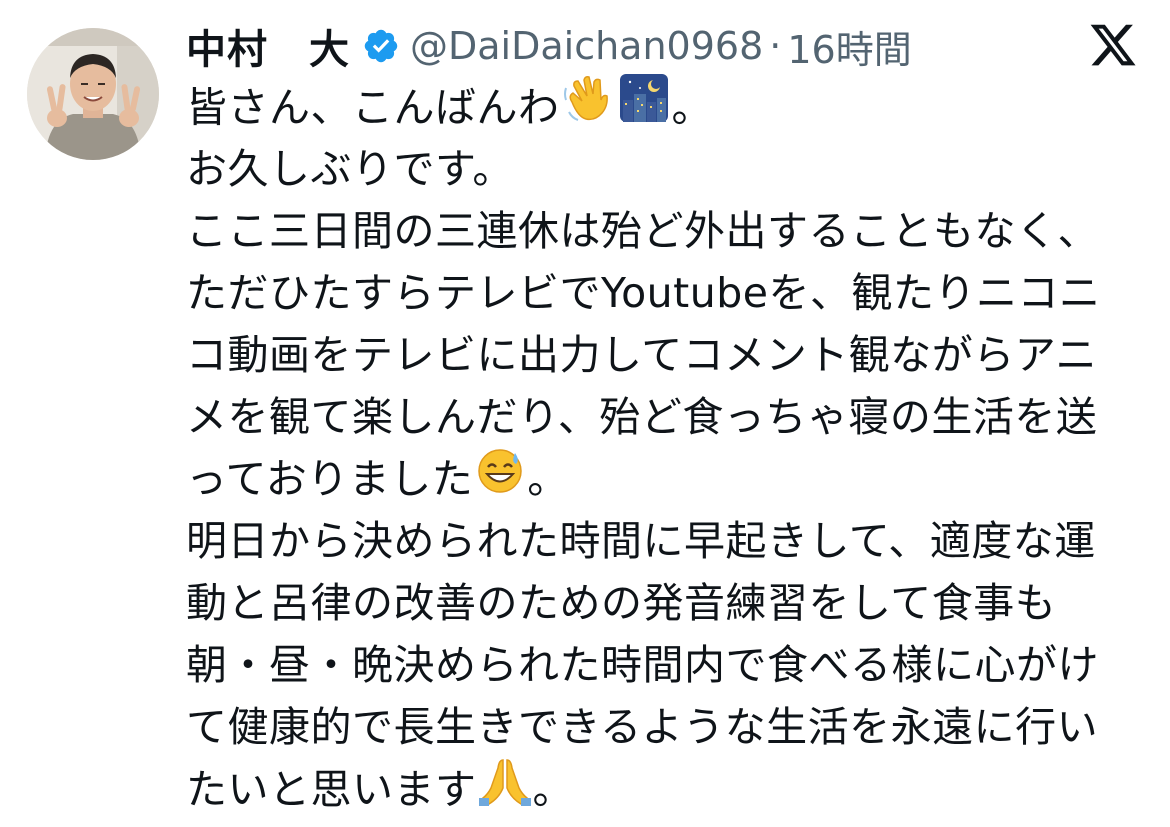 The width and height of the screenshot is (1170, 827). Describe the element at coordinates (268, 46) in the screenshot. I see `display-name: 中村 大` at that location.